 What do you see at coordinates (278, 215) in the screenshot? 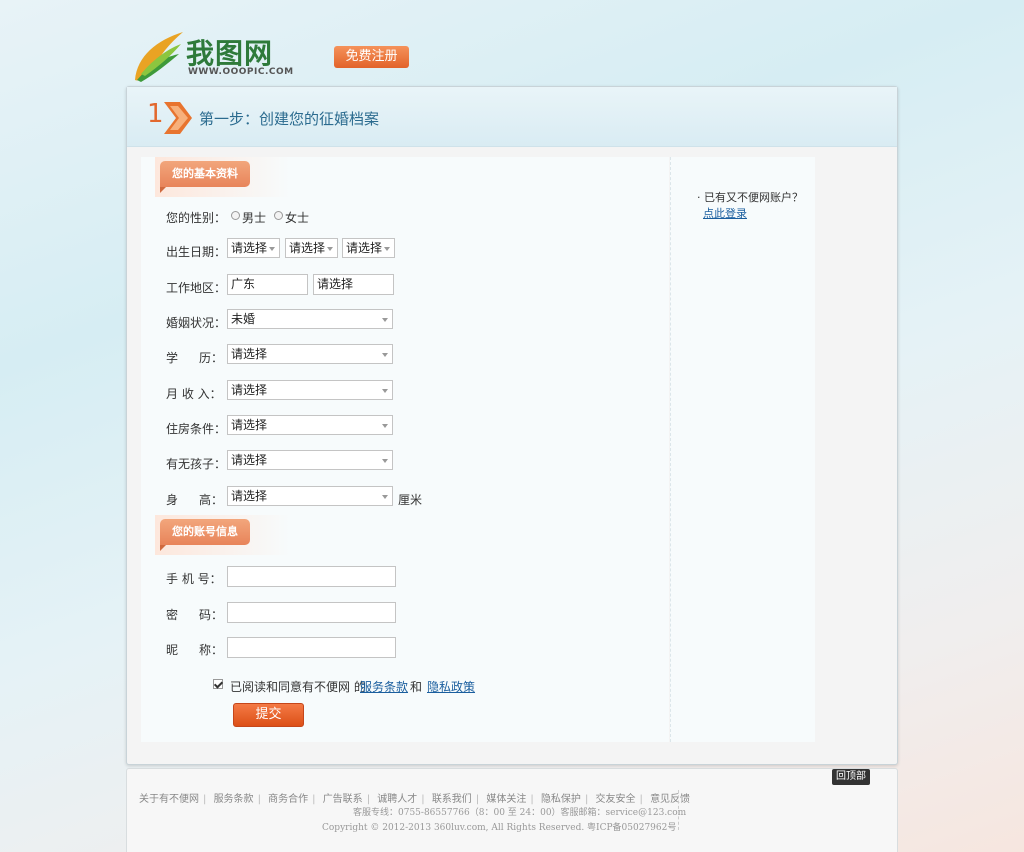
I see `gender-female-radio` at bounding box center [278, 215].